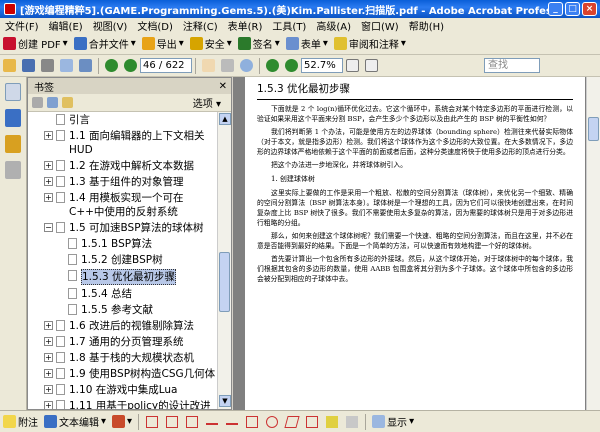  Describe the element at coordinates (380, 25) in the screenshot. I see `menu-window: 窗口(W)` at that location.